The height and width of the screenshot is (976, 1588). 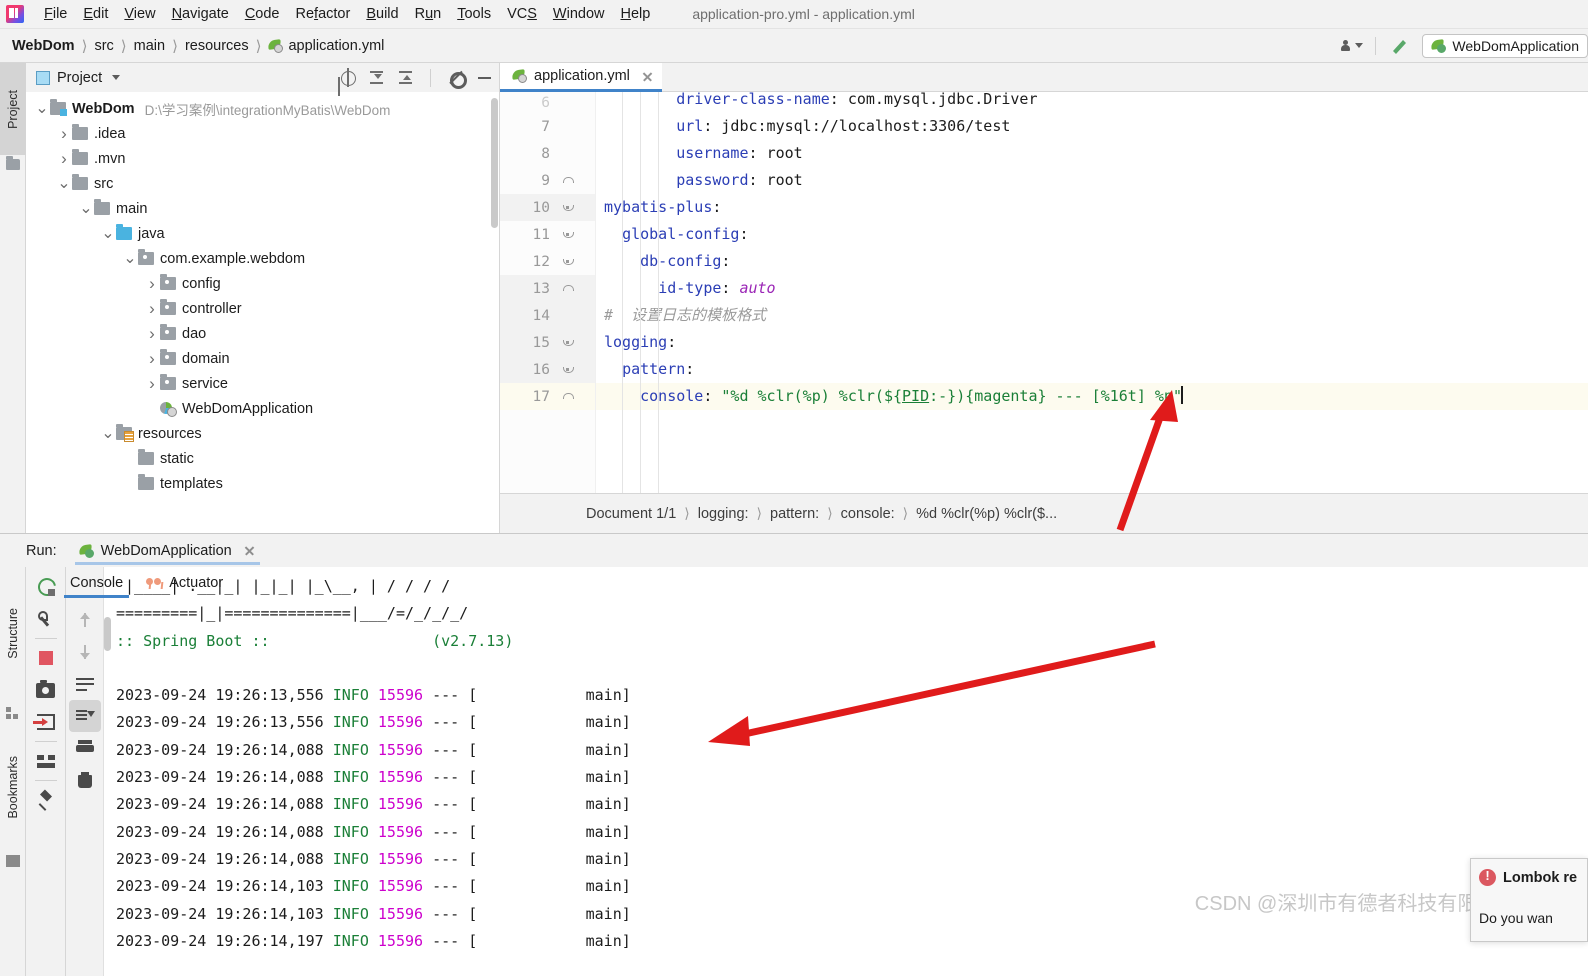 What do you see at coordinates (1092, 342) in the screenshot?
I see `code-line-15: logging:` at bounding box center [1092, 342].